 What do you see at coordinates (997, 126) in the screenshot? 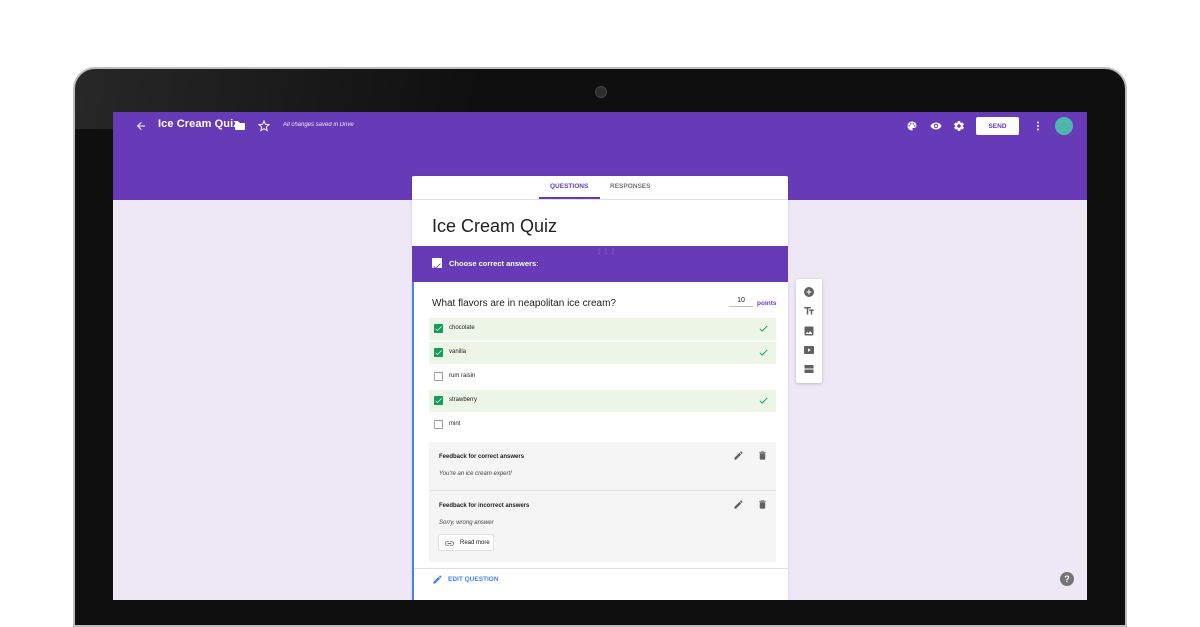
I see `send-button: SEND` at bounding box center [997, 126].